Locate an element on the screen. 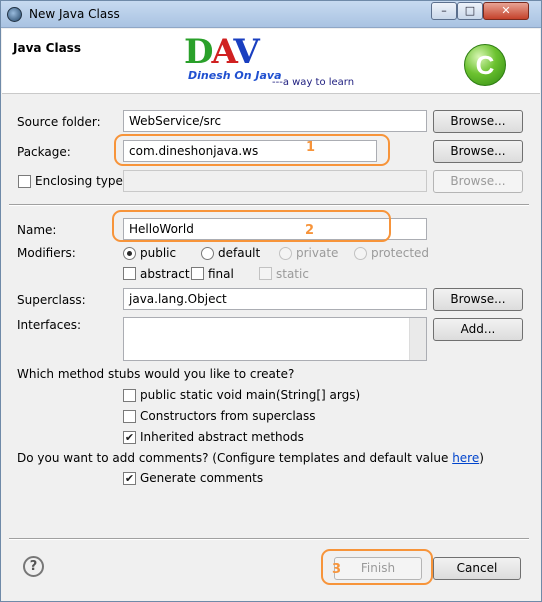  constructors-label: Constructors from superclass is located at coordinates (228, 416).